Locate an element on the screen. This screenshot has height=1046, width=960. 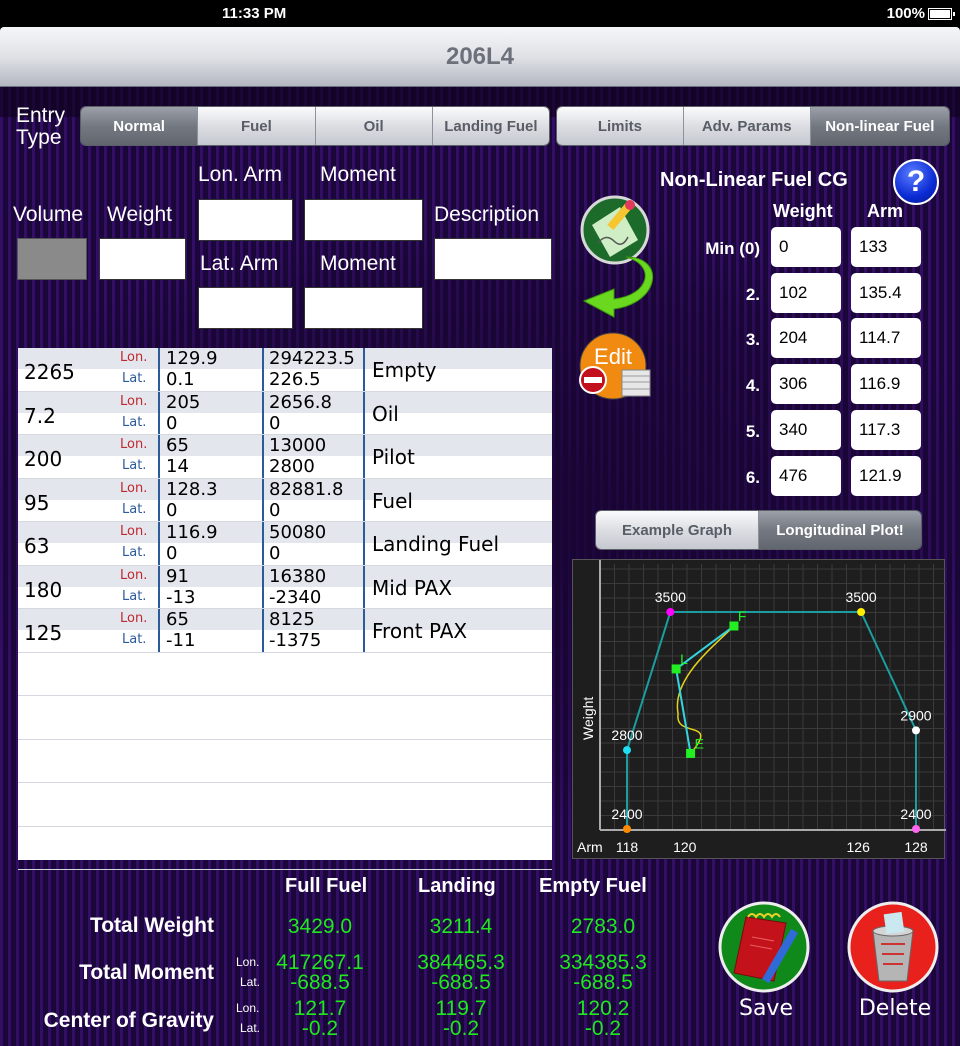
add-entry-button is located at coordinates (616, 257).